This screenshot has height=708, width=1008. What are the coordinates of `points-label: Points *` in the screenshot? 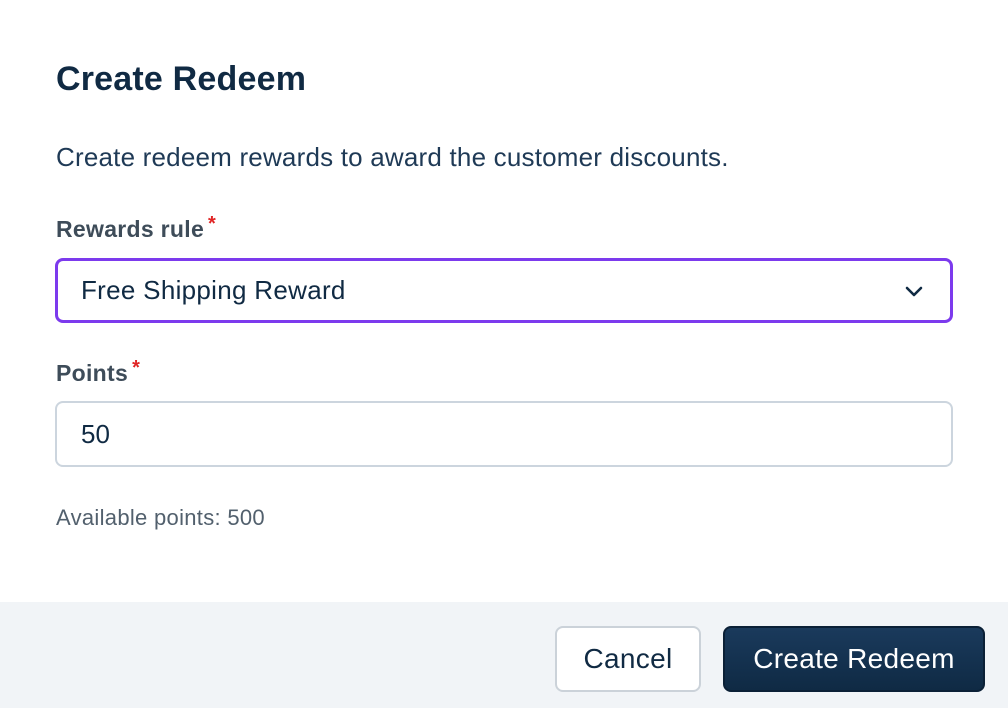 It's located at (98, 372).